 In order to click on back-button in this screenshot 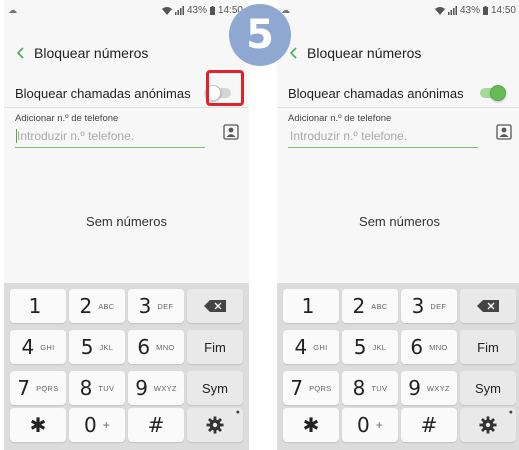, I will do `click(21, 53)`.